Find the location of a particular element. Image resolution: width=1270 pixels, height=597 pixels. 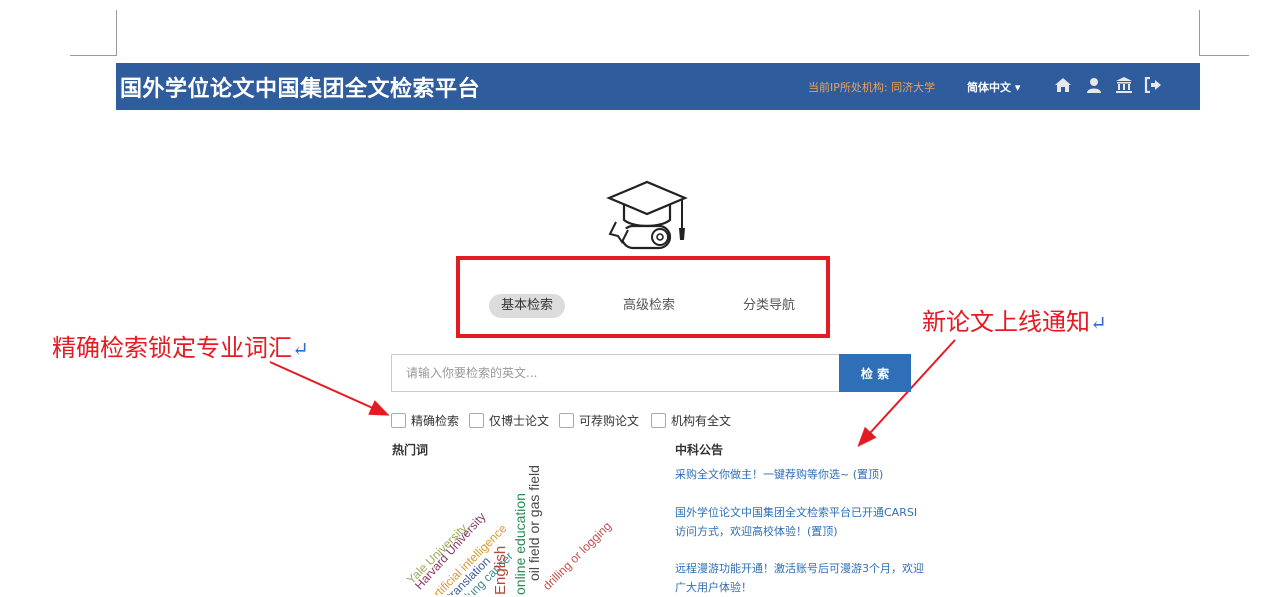

hotword: oil field or gas field is located at coordinates (534, 523).